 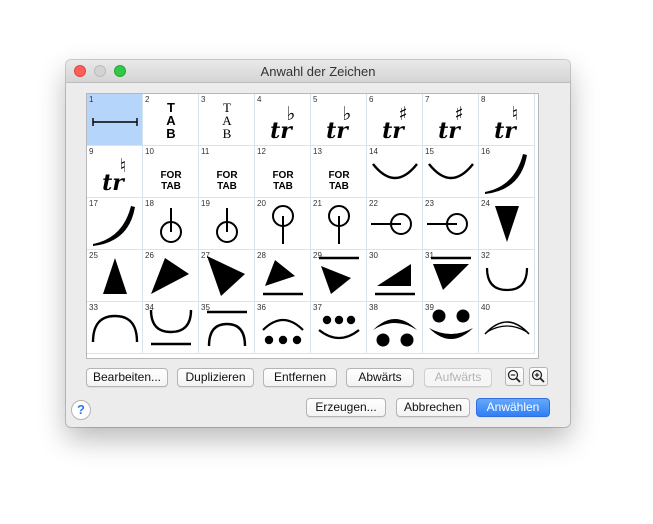 I want to click on wedge-up-icon, so click(x=115, y=276).